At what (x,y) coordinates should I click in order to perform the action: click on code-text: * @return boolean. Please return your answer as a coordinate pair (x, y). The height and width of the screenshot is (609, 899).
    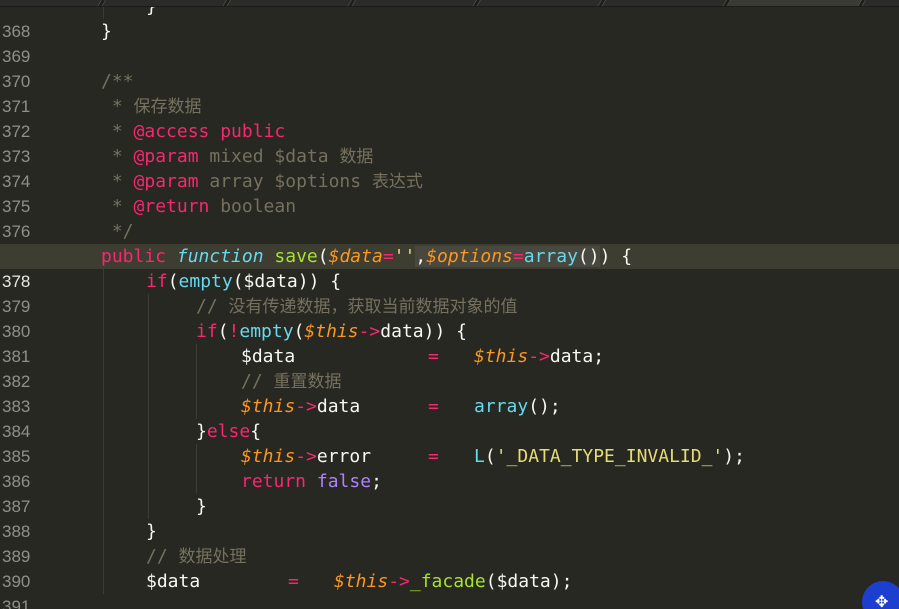
    Looking at the image, I should click on (199, 206).